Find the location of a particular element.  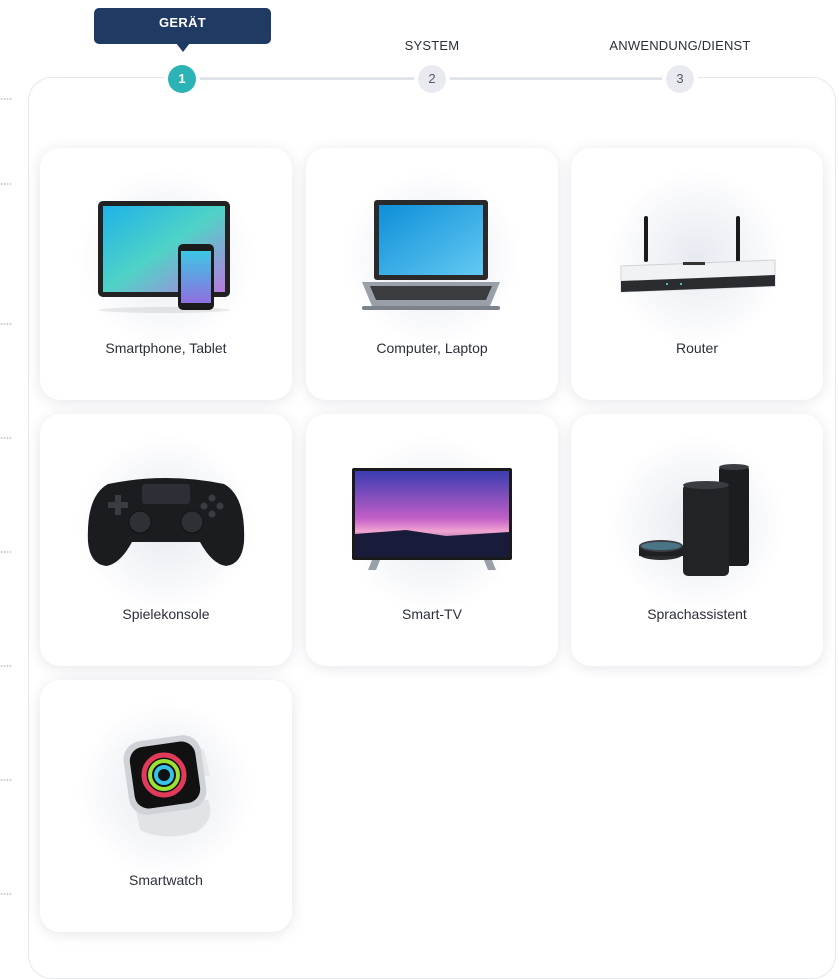

device-label: Router is located at coordinates (697, 348).